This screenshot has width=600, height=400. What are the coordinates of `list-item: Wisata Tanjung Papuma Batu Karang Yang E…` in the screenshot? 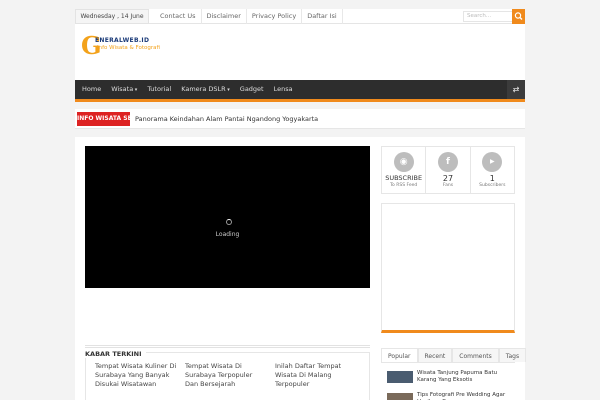 It's located at (448, 377).